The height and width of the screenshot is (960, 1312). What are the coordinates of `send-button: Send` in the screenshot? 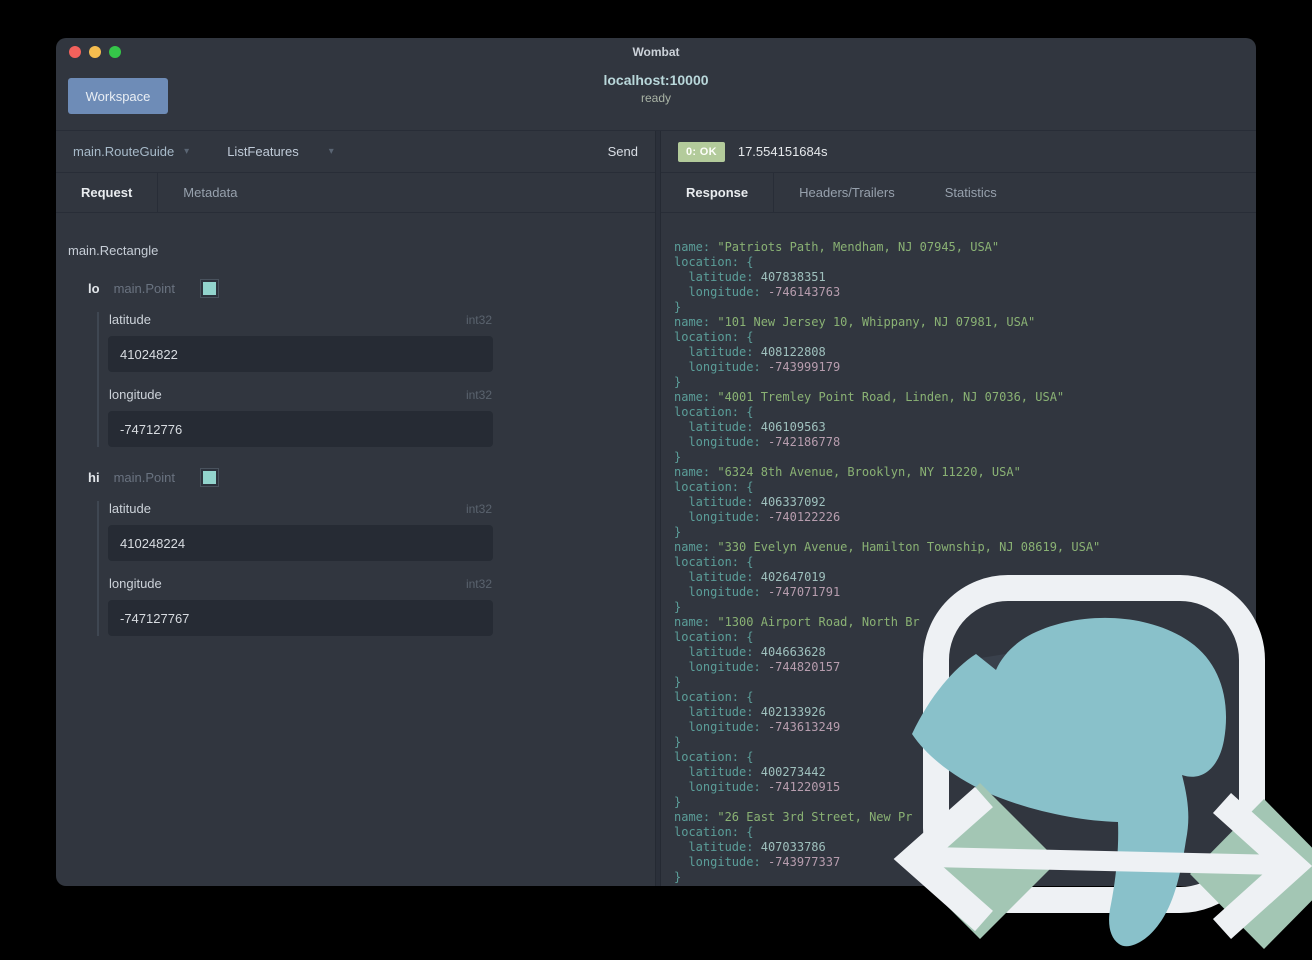 It's located at (623, 151).